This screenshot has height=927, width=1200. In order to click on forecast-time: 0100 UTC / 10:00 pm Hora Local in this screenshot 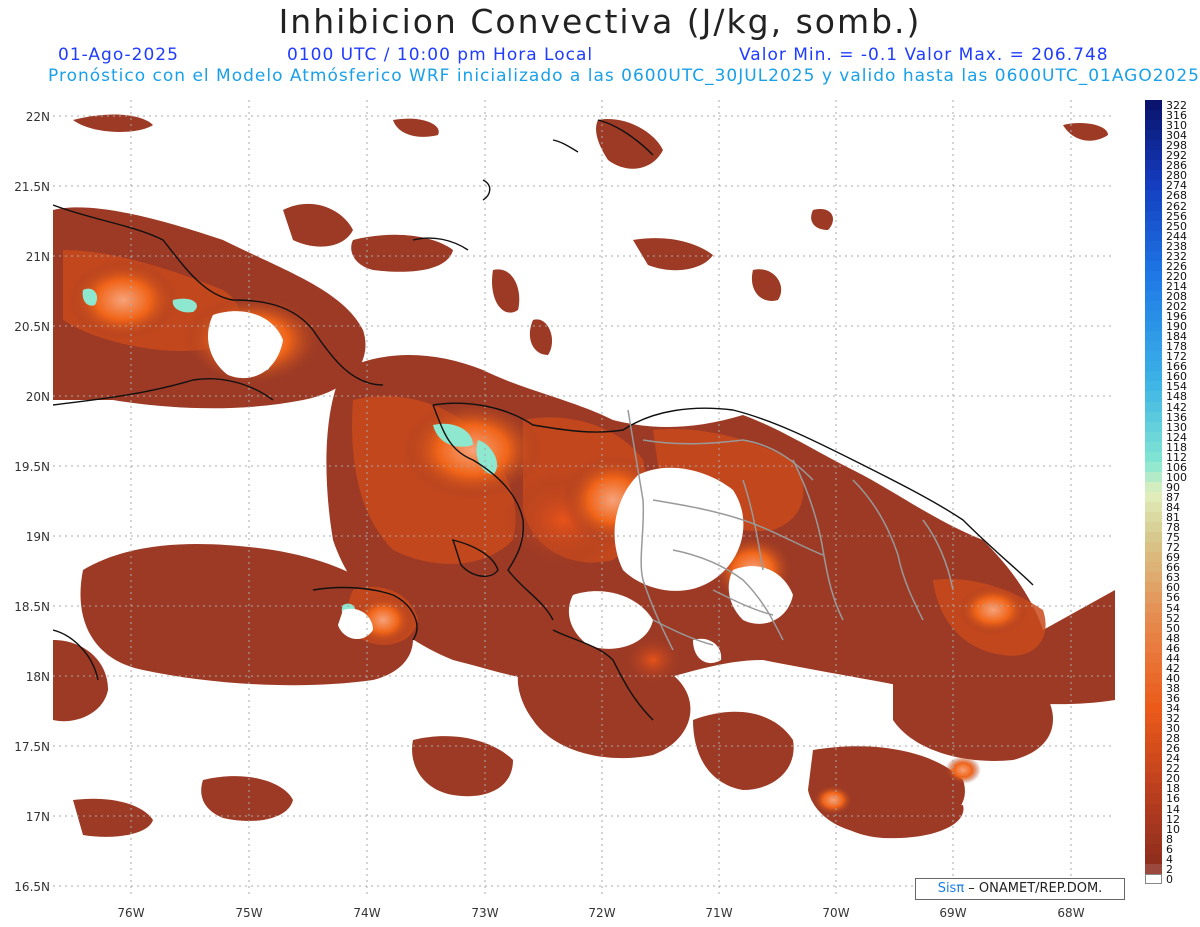, I will do `click(440, 55)`.